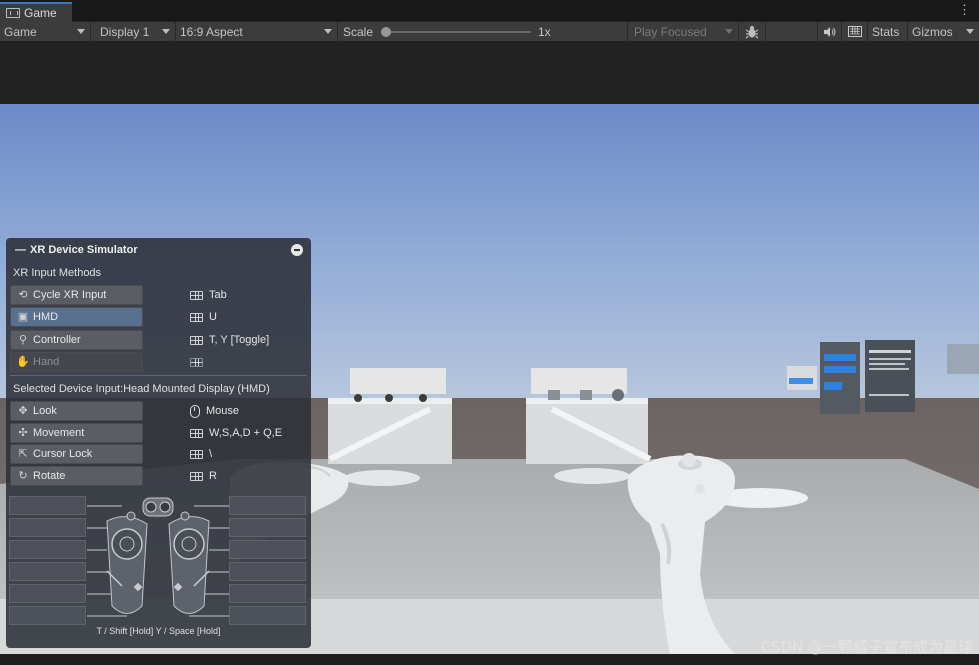 Image resolution: width=979 pixels, height=665 pixels. I want to click on bug-icon, so click(752, 31).